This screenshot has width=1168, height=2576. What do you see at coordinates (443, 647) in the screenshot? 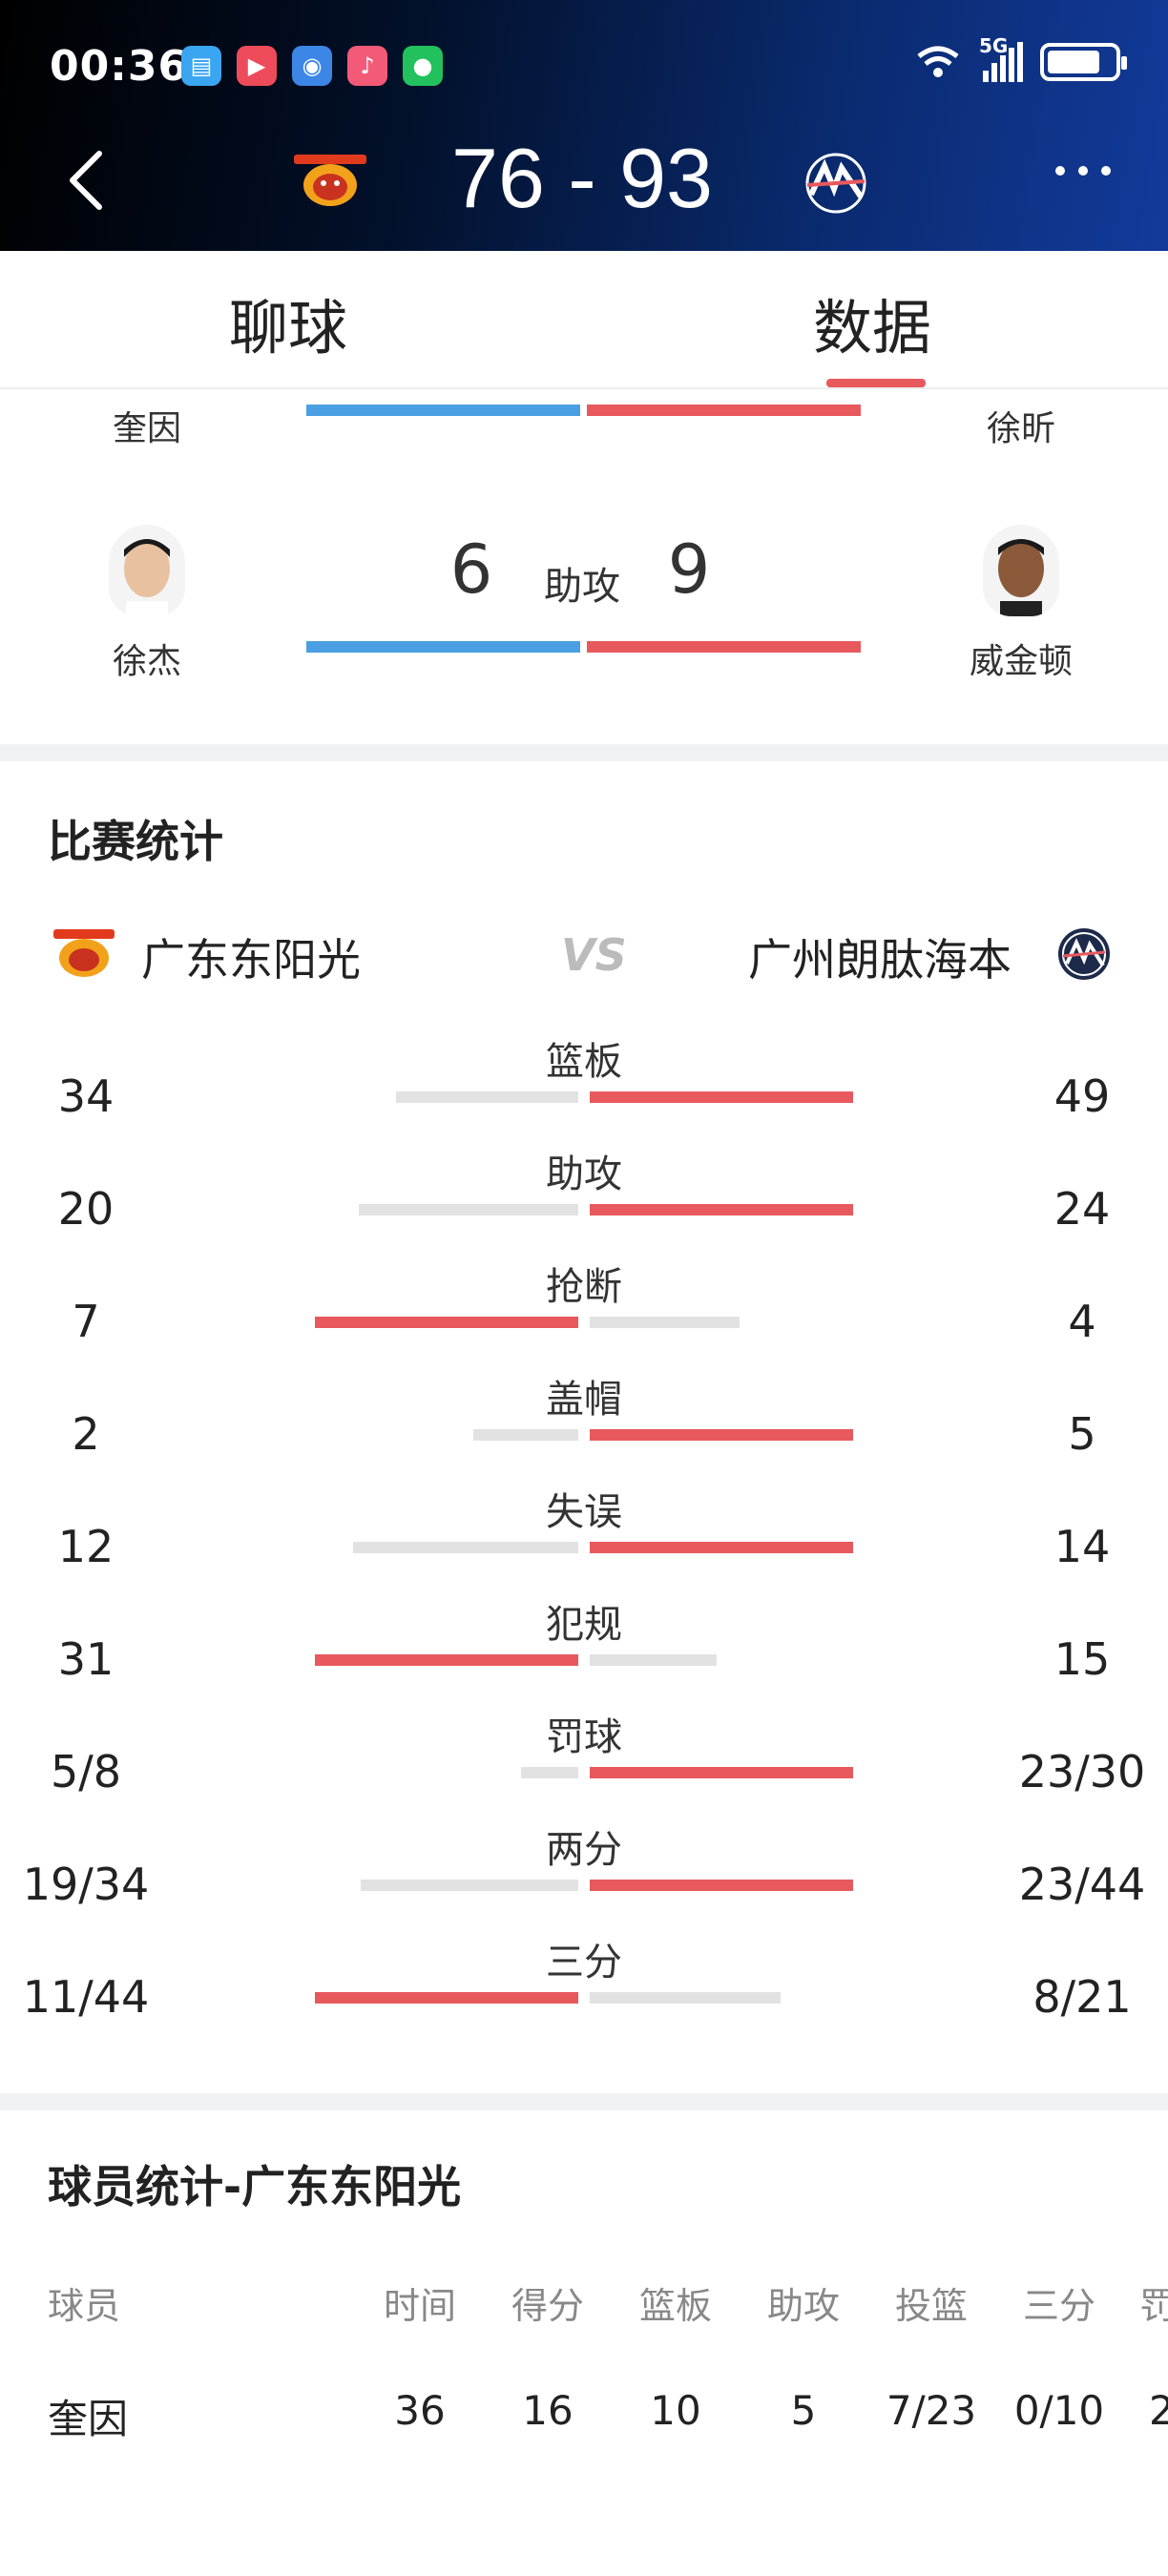
I see `home-assists-bar` at bounding box center [443, 647].